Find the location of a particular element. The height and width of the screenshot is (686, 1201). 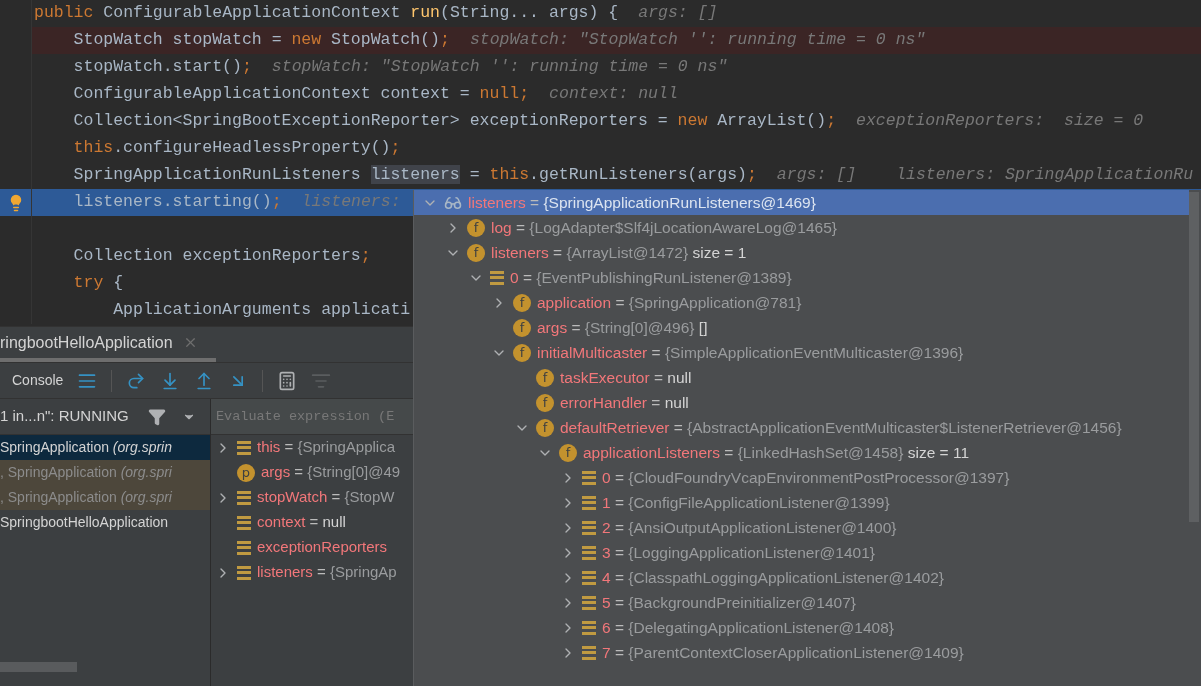

code-text: this.configureHeadlessProperty(); is located at coordinates (237, 148).